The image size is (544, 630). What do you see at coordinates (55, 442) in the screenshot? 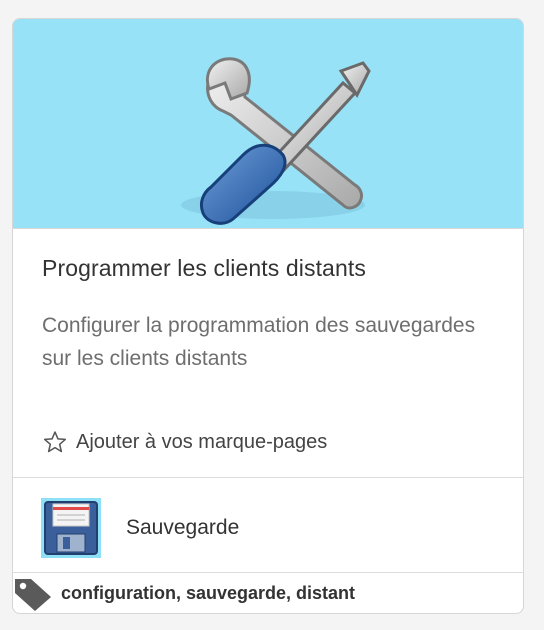
I see `star-outline-icon` at bounding box center [55, 442].